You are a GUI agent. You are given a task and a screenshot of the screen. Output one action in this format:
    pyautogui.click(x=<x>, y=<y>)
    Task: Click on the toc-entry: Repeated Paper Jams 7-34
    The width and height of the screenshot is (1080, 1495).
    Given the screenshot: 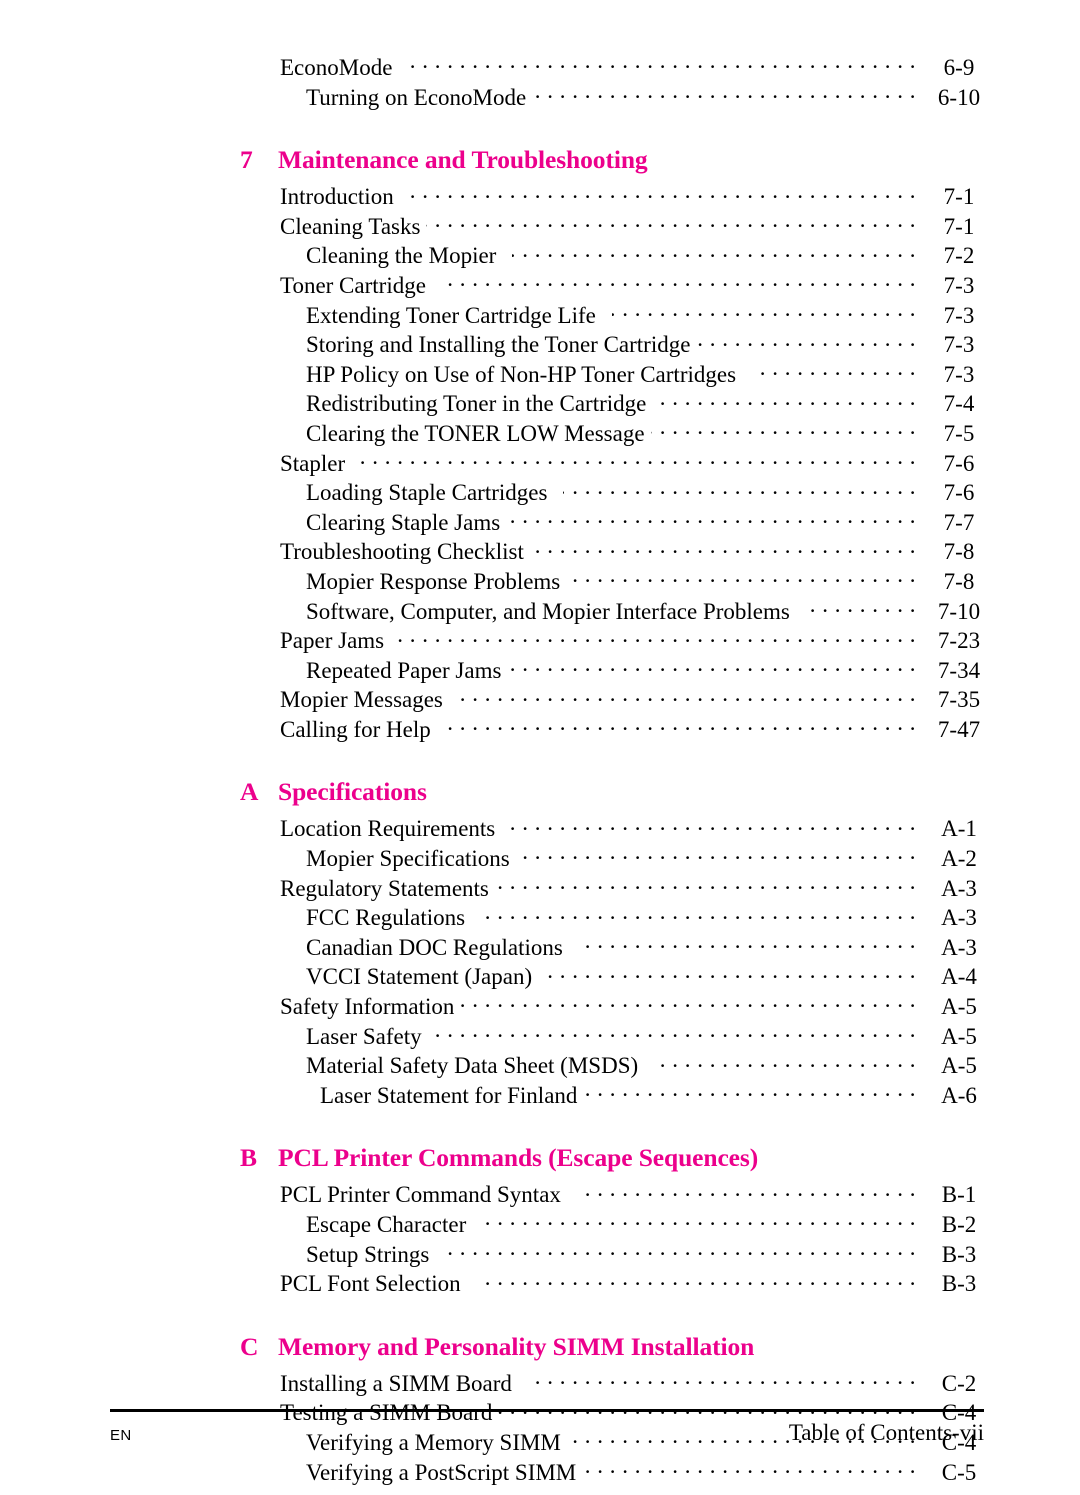 What is the action you would take?
    pyautogui.click(x=618, y=670)
    